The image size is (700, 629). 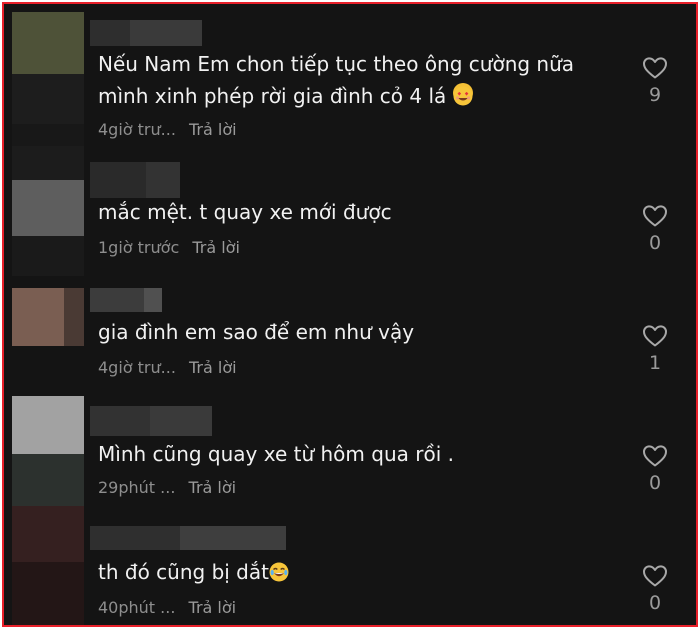 What do you see at coordinates (245, 212) in the screenshot?
I see `comment-text-content: mắc mệt. t quay xe mới được` at bounding box center [245, 212].